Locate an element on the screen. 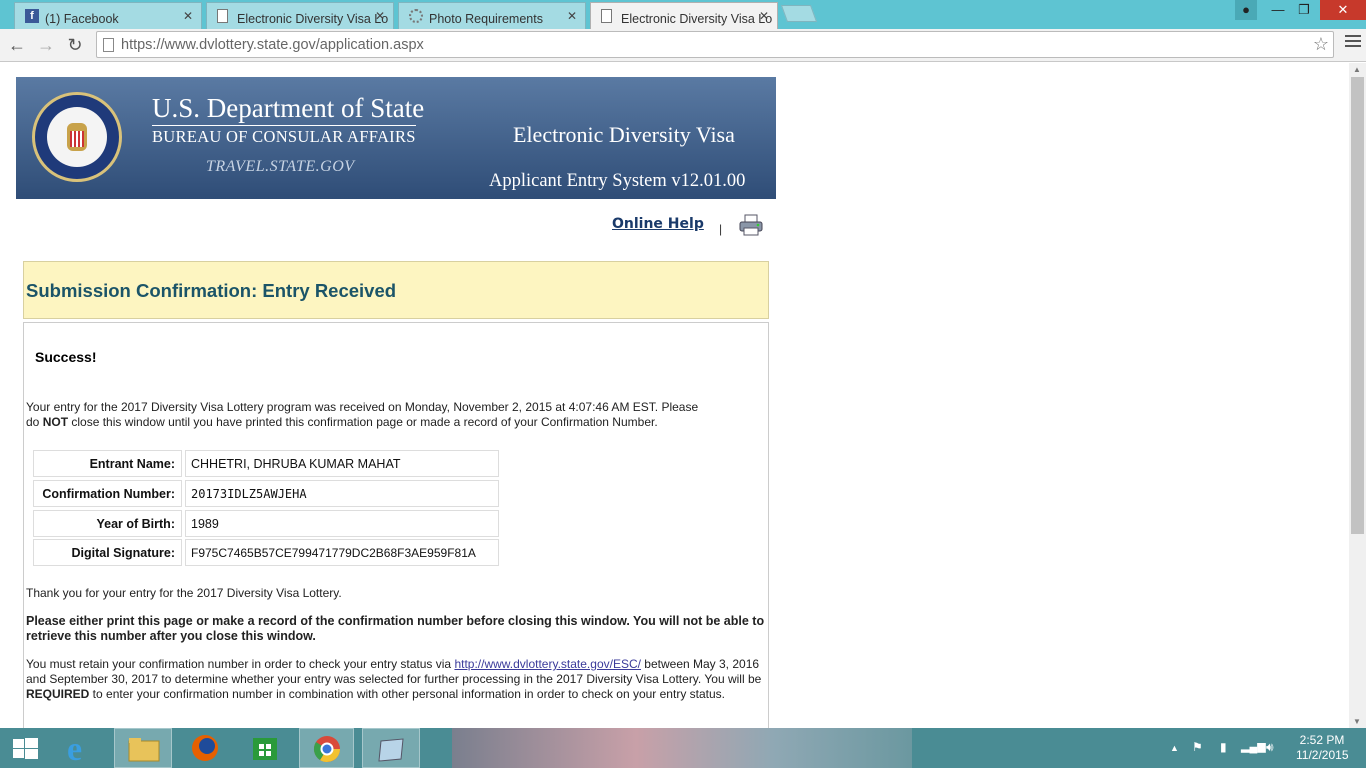 The width and height of the screenshot is (1366, 774). intro-not: NOT is located at coordinates (55, 422).